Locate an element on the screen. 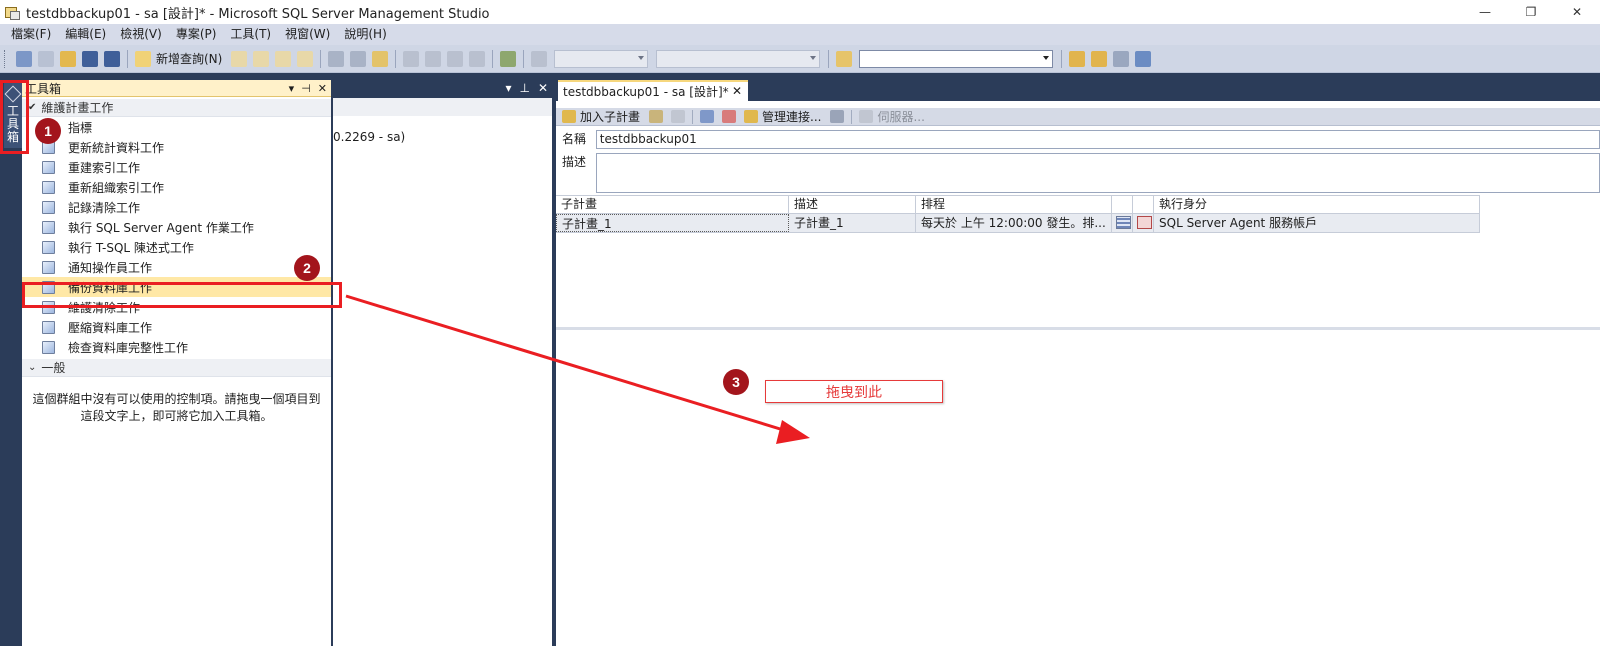  find-in-files-icon is located at coordinates (844, 58).